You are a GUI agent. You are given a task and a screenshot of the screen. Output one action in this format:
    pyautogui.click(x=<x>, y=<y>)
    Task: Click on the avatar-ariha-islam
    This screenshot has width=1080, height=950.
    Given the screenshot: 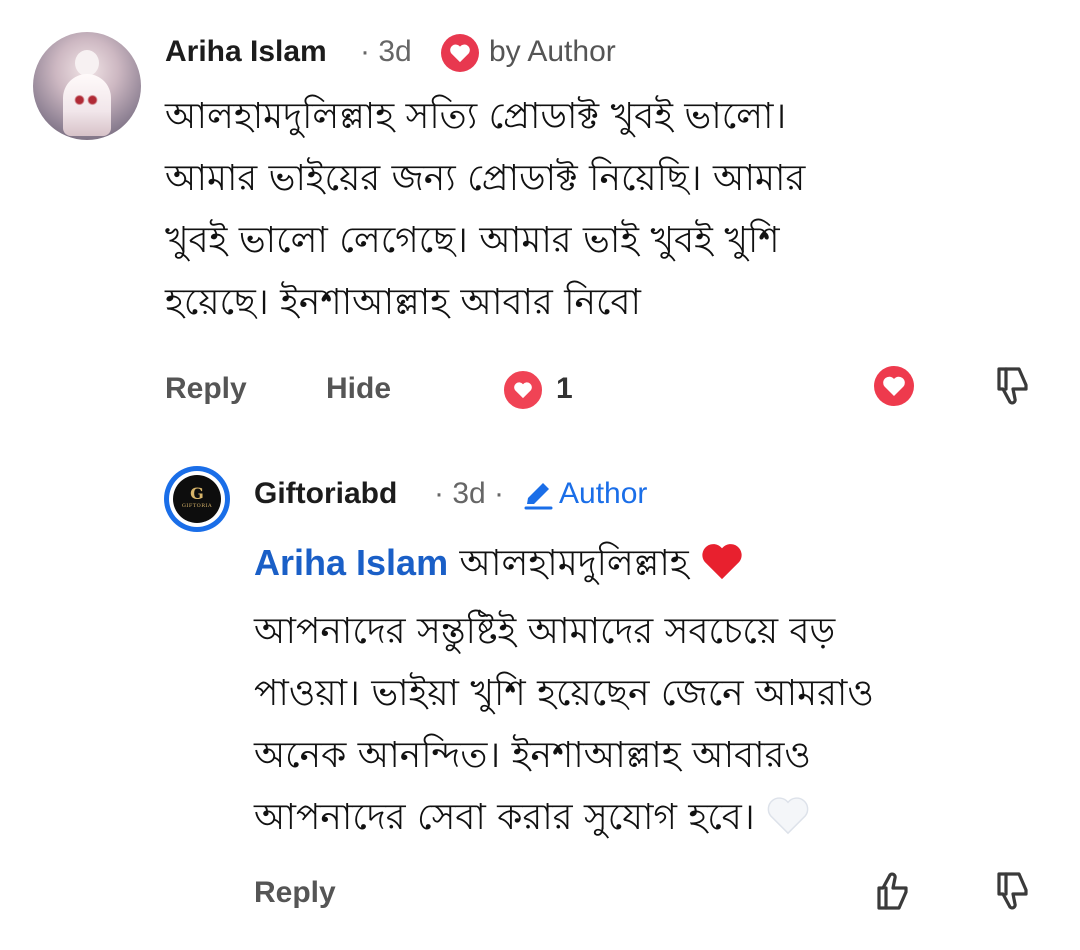 What is the action you would take?
    pyautogui.click(x=87, y=86)
    